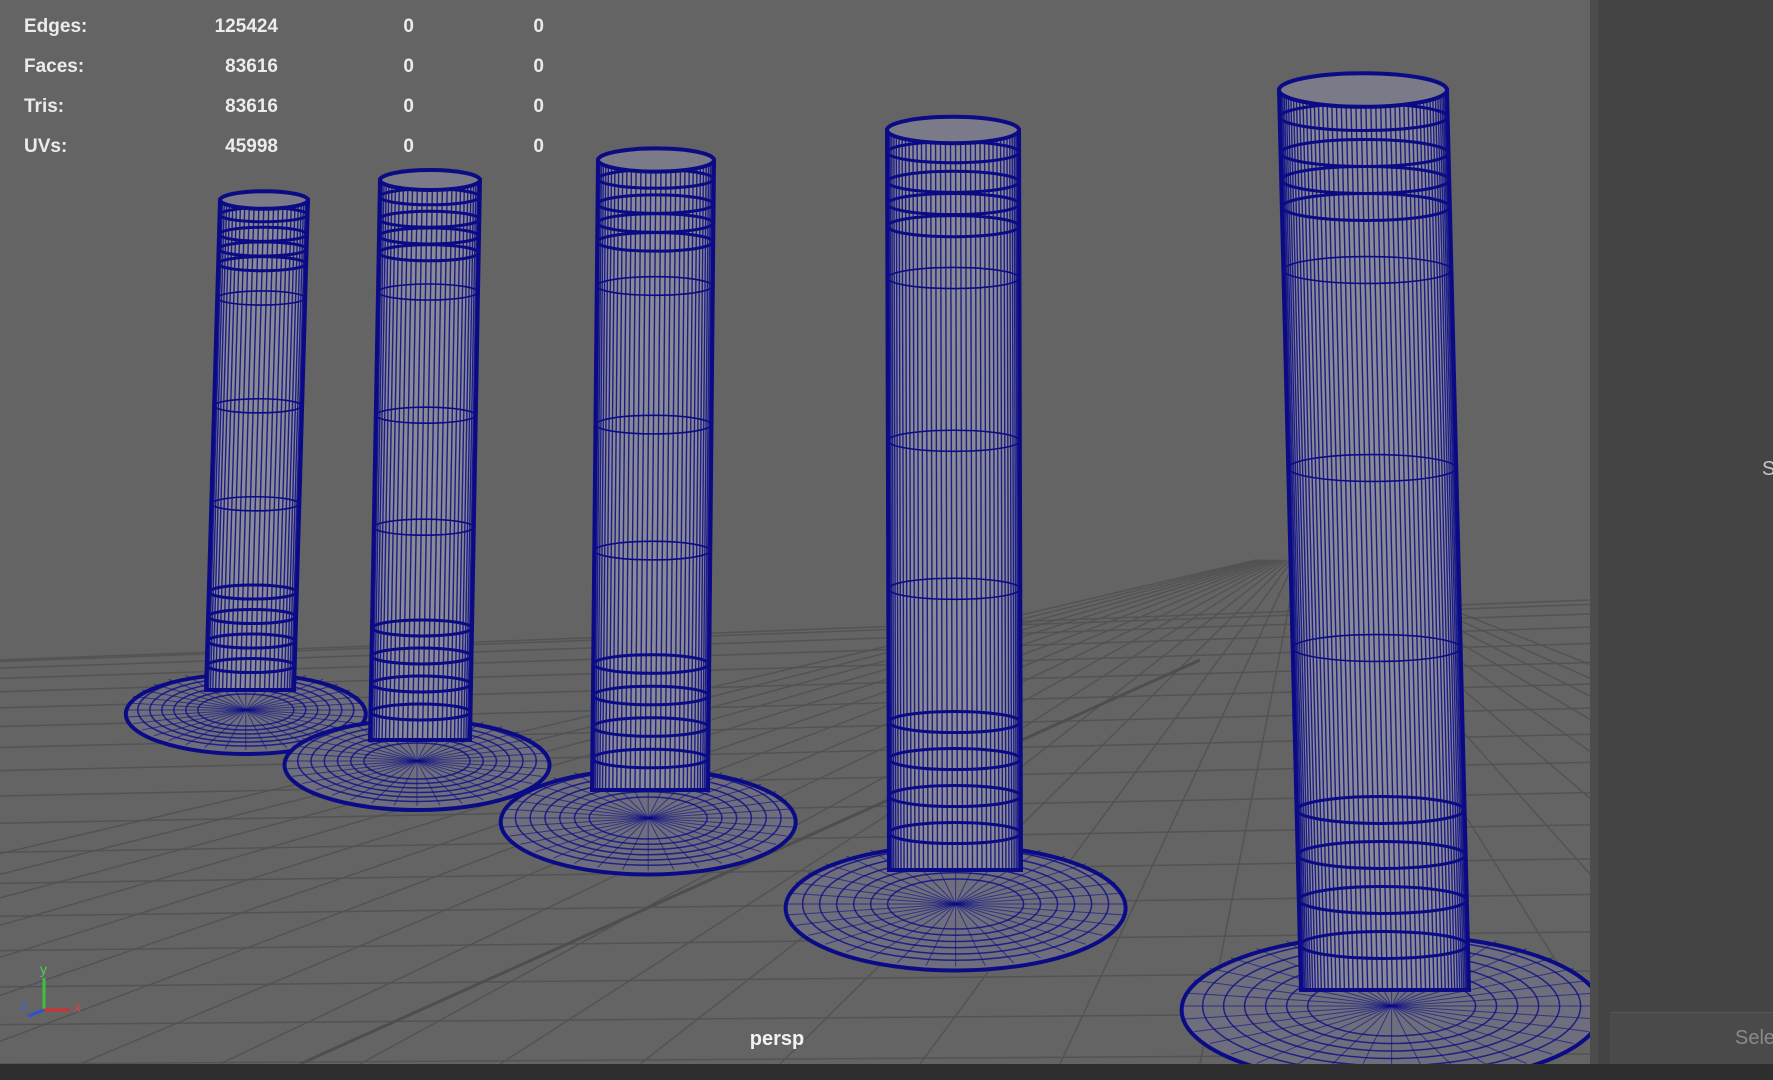 The width and height of the screenshot is (1773, 1080). Describe the element at coordinates (246, 26) in the screenshot. I see `stat-value: 125424` at that location.